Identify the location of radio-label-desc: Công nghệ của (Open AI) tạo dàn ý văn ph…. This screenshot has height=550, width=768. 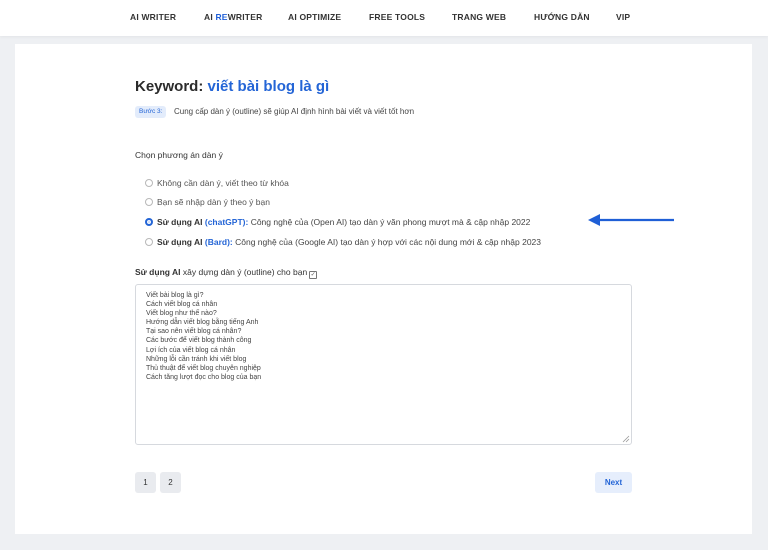
(389, 222).